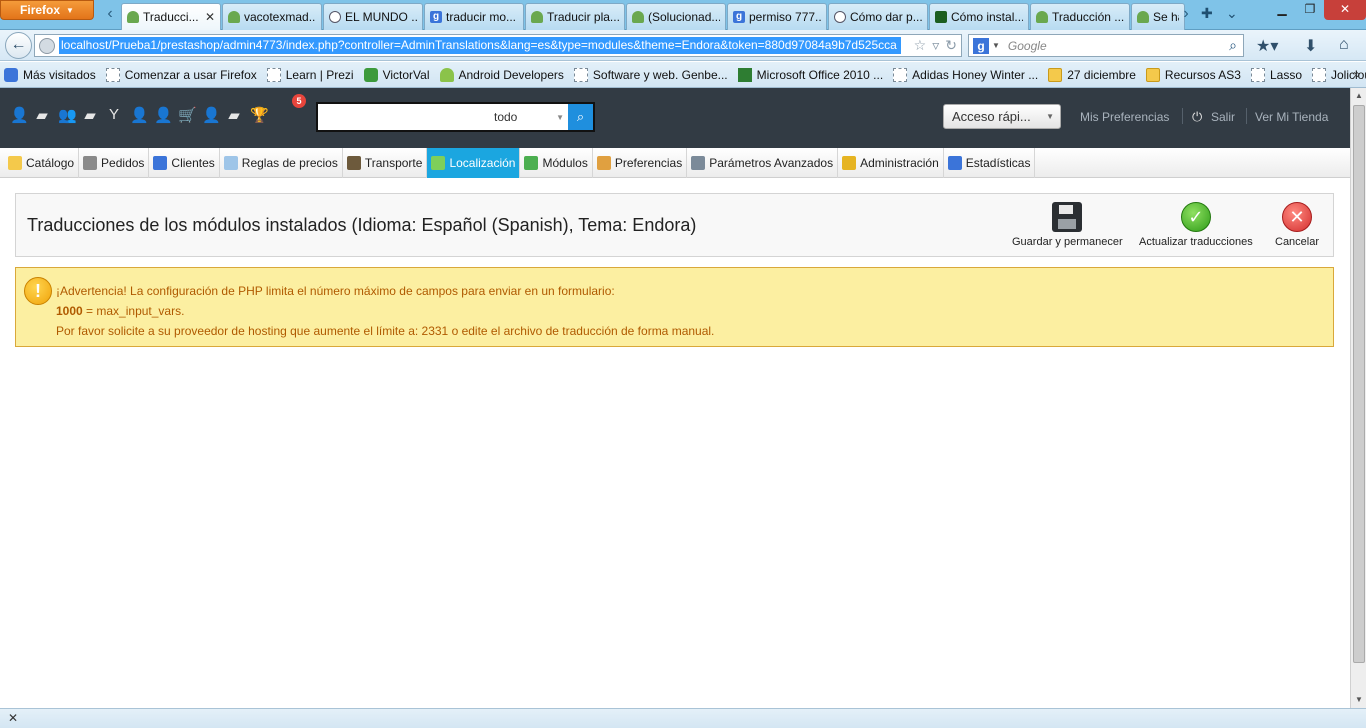 This screenshot has height=728, width=1366. Describe the element at coordinates (1310, 10) in the screenshot. I see `maximize-icon: ❐` at that location.